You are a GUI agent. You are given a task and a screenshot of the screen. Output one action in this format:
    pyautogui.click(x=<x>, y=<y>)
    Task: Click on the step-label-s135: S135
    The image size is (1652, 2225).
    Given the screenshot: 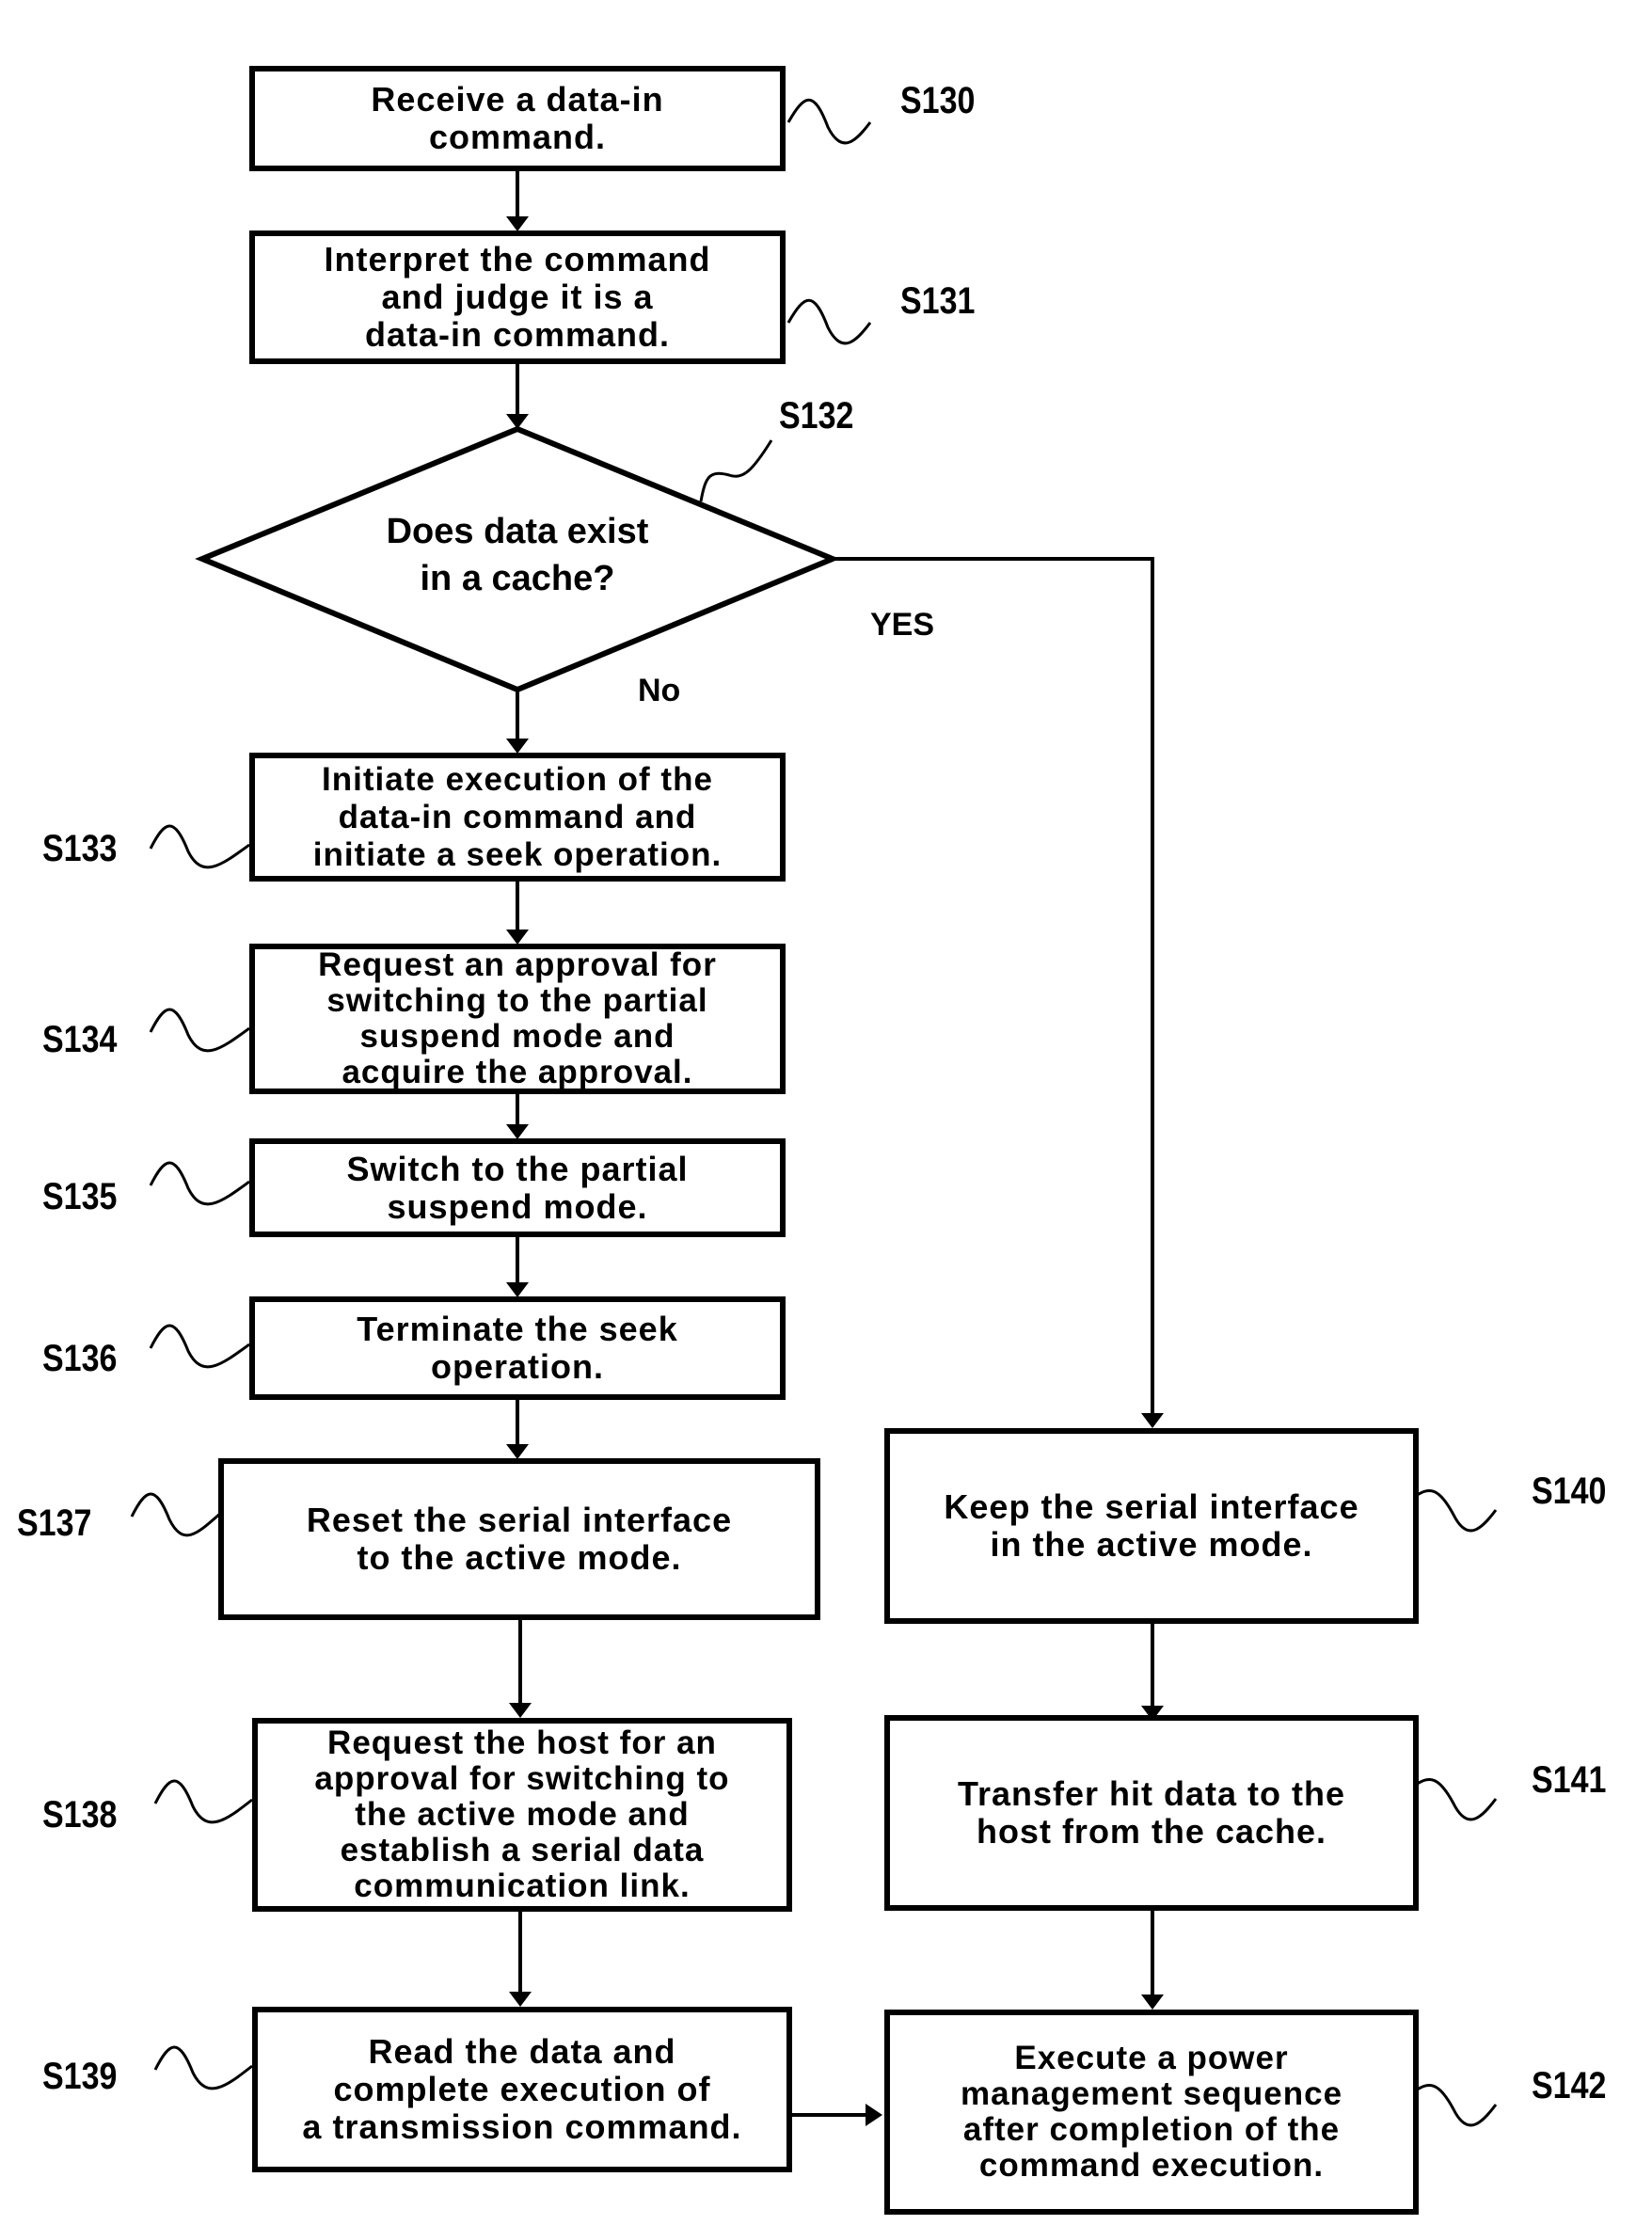 What is the action you would take?
    pyautogui.click(x=80, y=1196)
    